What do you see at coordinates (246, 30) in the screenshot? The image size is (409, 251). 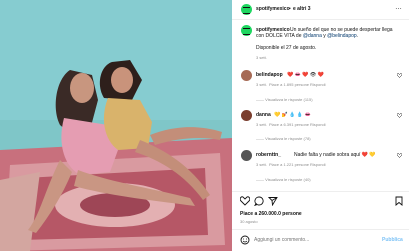 I see `caption-avatar` at bounding box center [246, 30].